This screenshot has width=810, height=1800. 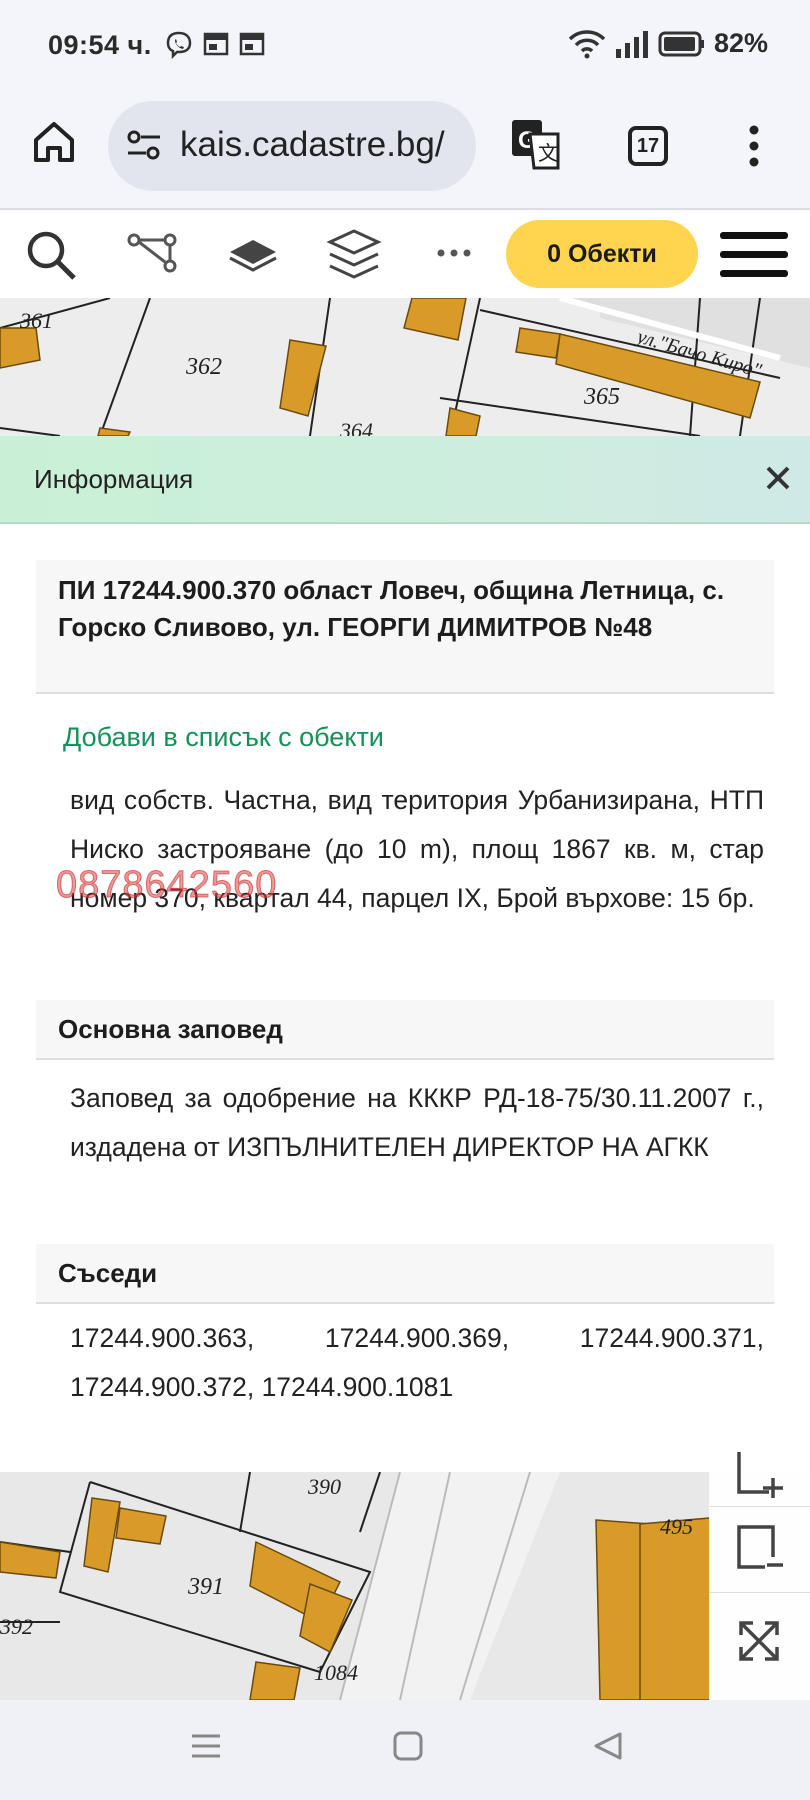 What do you see at coordinates (144, 145) in the screenshot?
I see `site-settings-icon` at bounding box center [144, 145].